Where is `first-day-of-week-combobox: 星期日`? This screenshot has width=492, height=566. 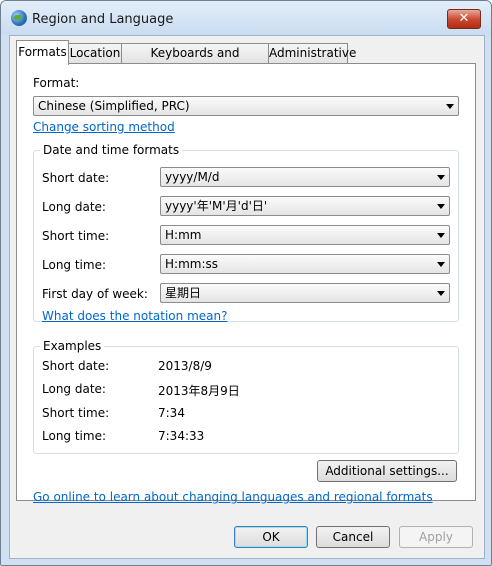 first-day-of-week-combobox: 星期日 is located at coordinates (305, 293).